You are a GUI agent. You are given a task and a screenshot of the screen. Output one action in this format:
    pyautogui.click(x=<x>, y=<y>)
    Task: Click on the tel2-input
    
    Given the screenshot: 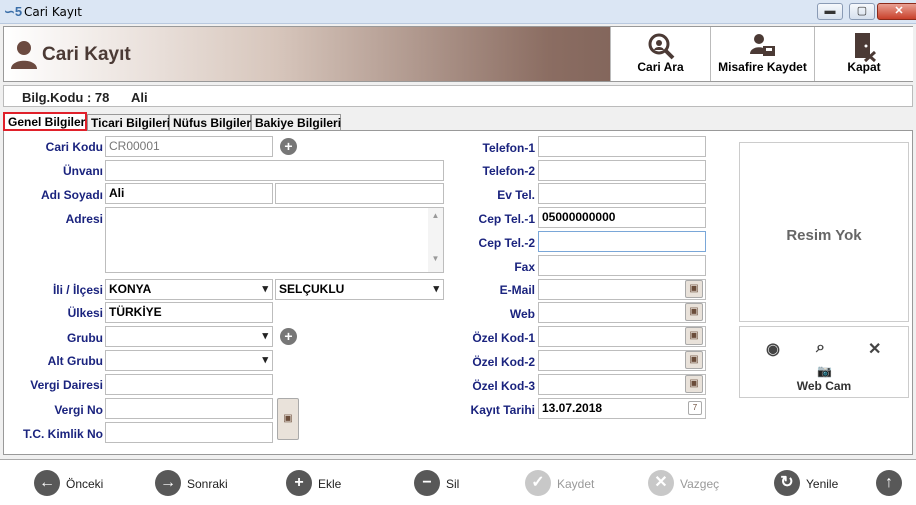 What is the action you would take?
    pyautogui.click(x=622, y=170)
    